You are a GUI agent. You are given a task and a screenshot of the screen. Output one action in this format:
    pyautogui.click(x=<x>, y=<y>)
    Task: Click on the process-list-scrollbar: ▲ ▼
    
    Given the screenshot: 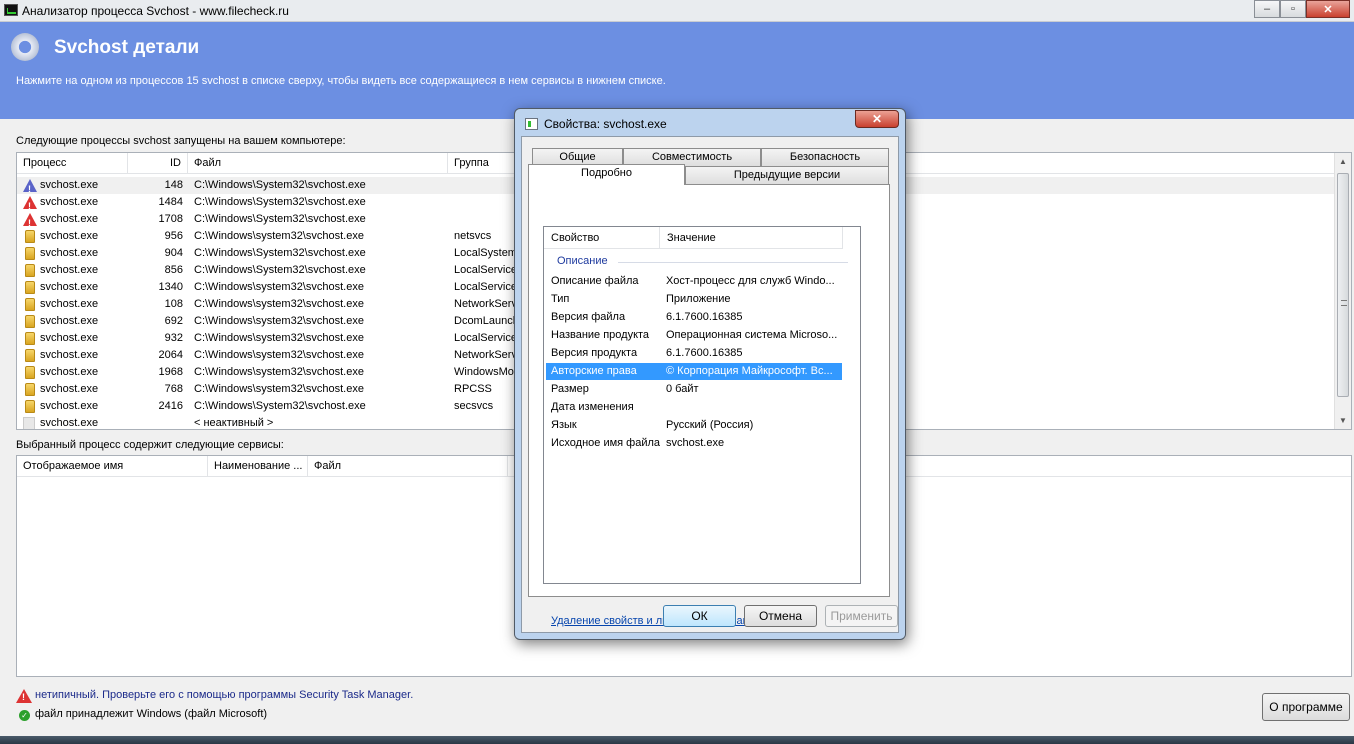 What is the action you would take?
    pyautogui.click(x=1342, y=291)
    